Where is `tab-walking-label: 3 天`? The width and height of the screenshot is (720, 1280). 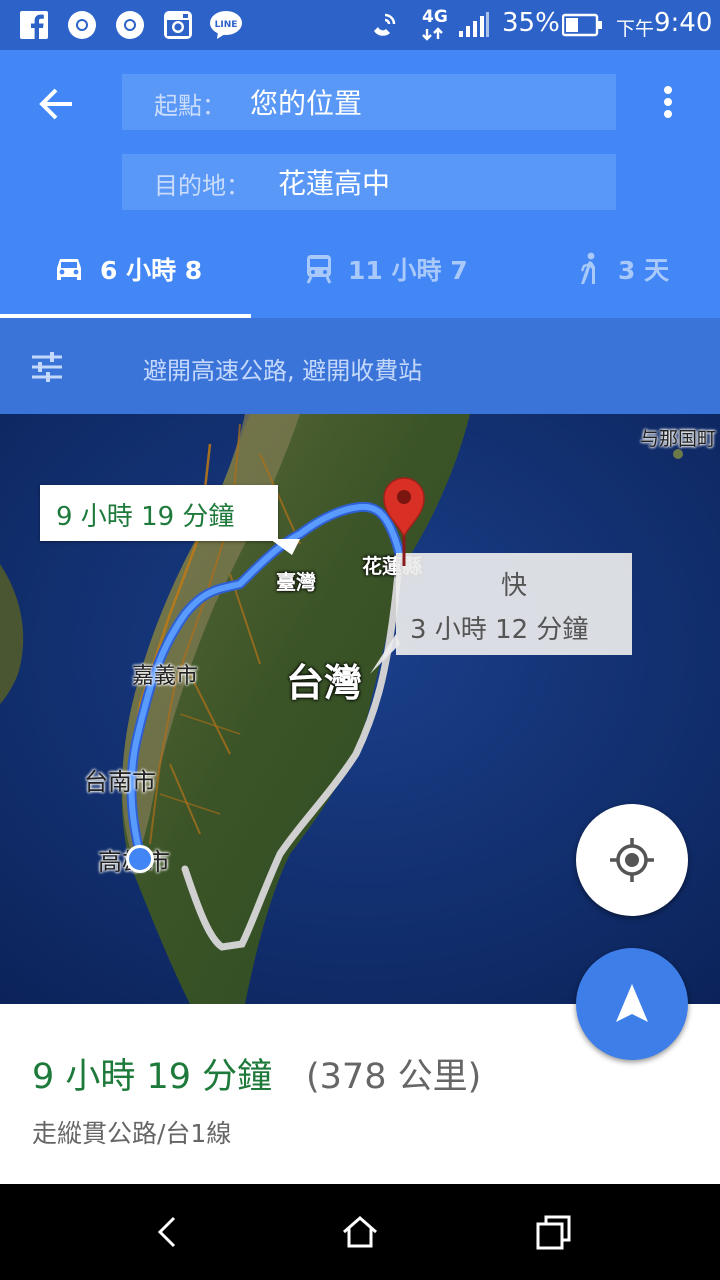 tab-walking-label: 3 天 is located at coordinates (644, 270).